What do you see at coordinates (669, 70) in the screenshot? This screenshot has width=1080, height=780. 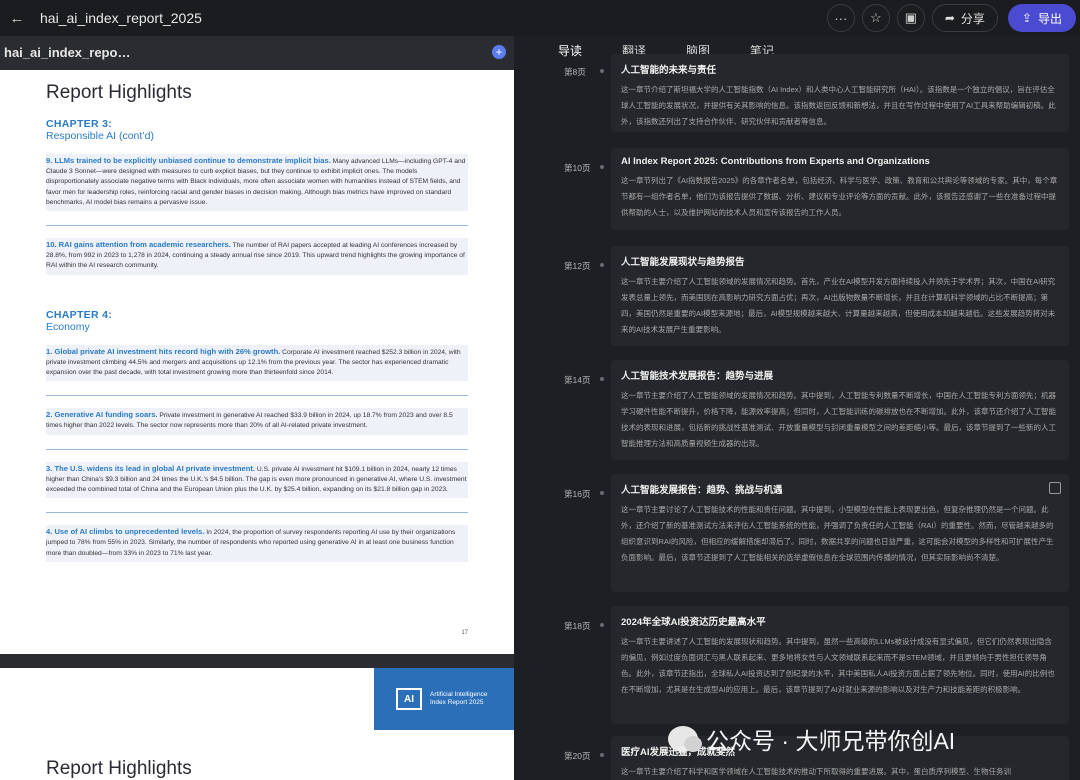 I see `card-title: 人工智能的未来与责任` at bounding box center [669, 70].